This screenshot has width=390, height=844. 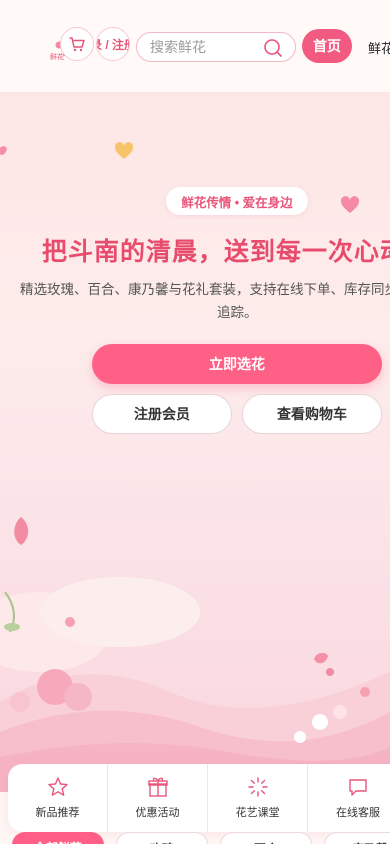 I want to click on hero-description-line2: 追踪。, so click(x=237, y=312).